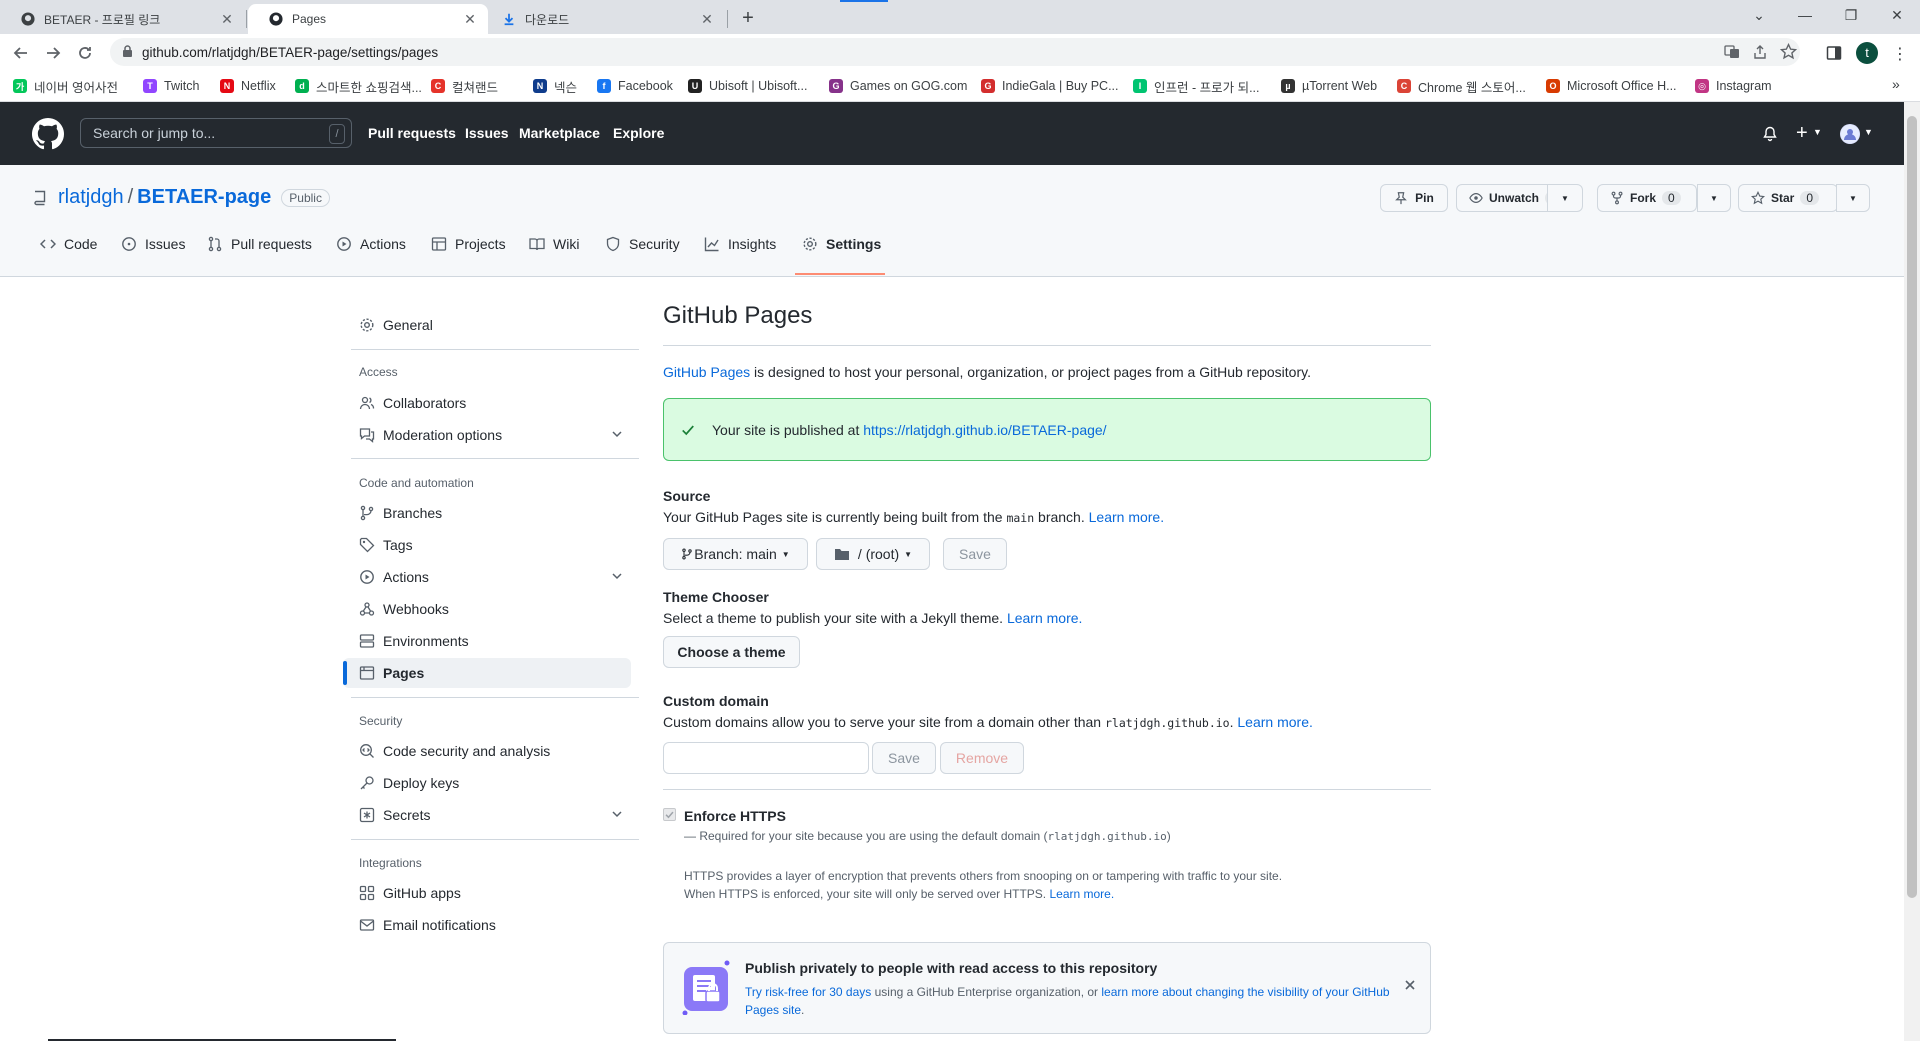  I want to click on more-bookmarks-icon: », so click(1896, 84).